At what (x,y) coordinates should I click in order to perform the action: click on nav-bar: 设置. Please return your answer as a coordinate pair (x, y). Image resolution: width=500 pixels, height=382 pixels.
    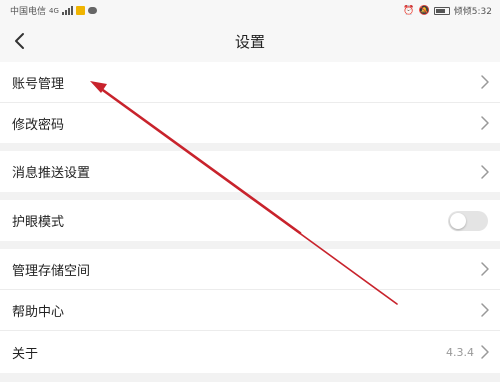
    Looking at the image, I should click on (250, 41).